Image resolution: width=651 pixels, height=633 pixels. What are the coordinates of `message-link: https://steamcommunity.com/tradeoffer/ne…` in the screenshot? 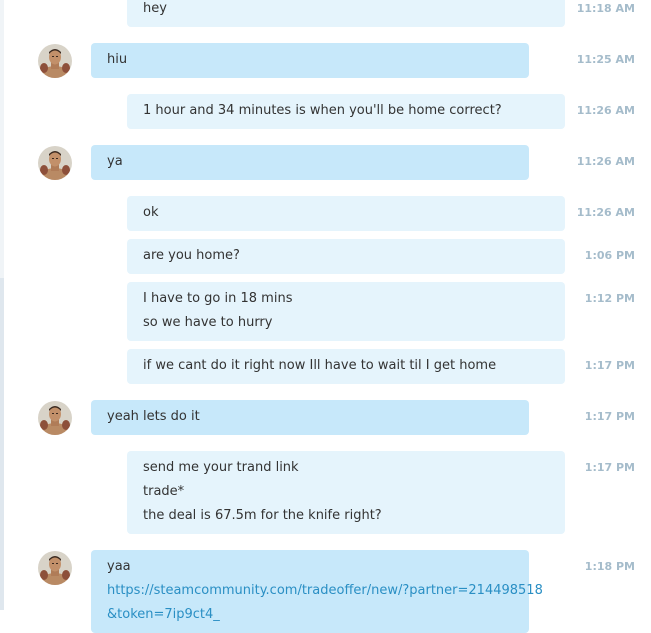 It's located at (325, 591).